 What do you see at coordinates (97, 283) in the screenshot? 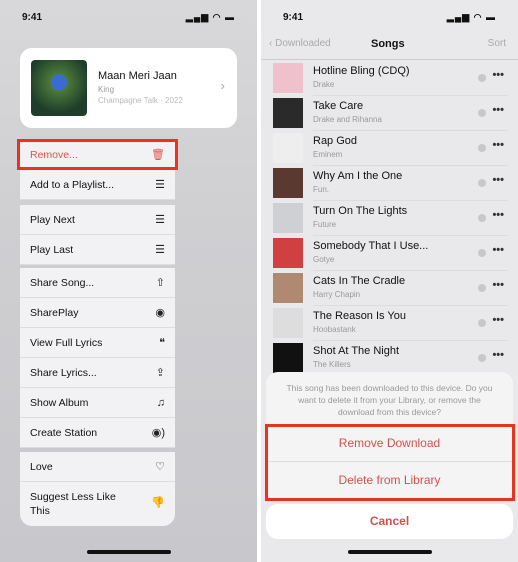
I see `menu-item-share-song: Share Song... ⇧` at bounding box center [97, 283].